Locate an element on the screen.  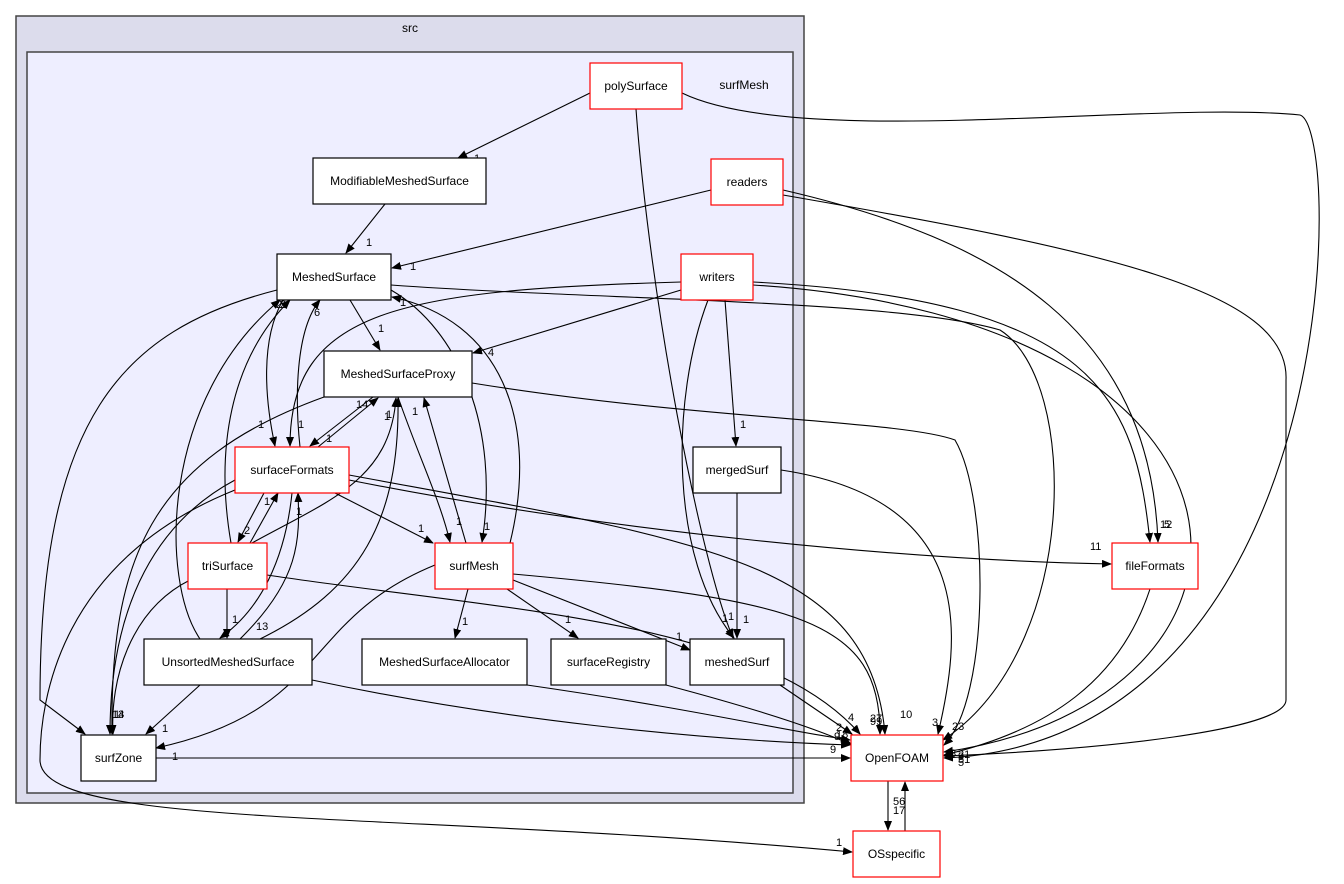
node-label-meshedSurf: meshedSurf is located at coordinates (737, 662).